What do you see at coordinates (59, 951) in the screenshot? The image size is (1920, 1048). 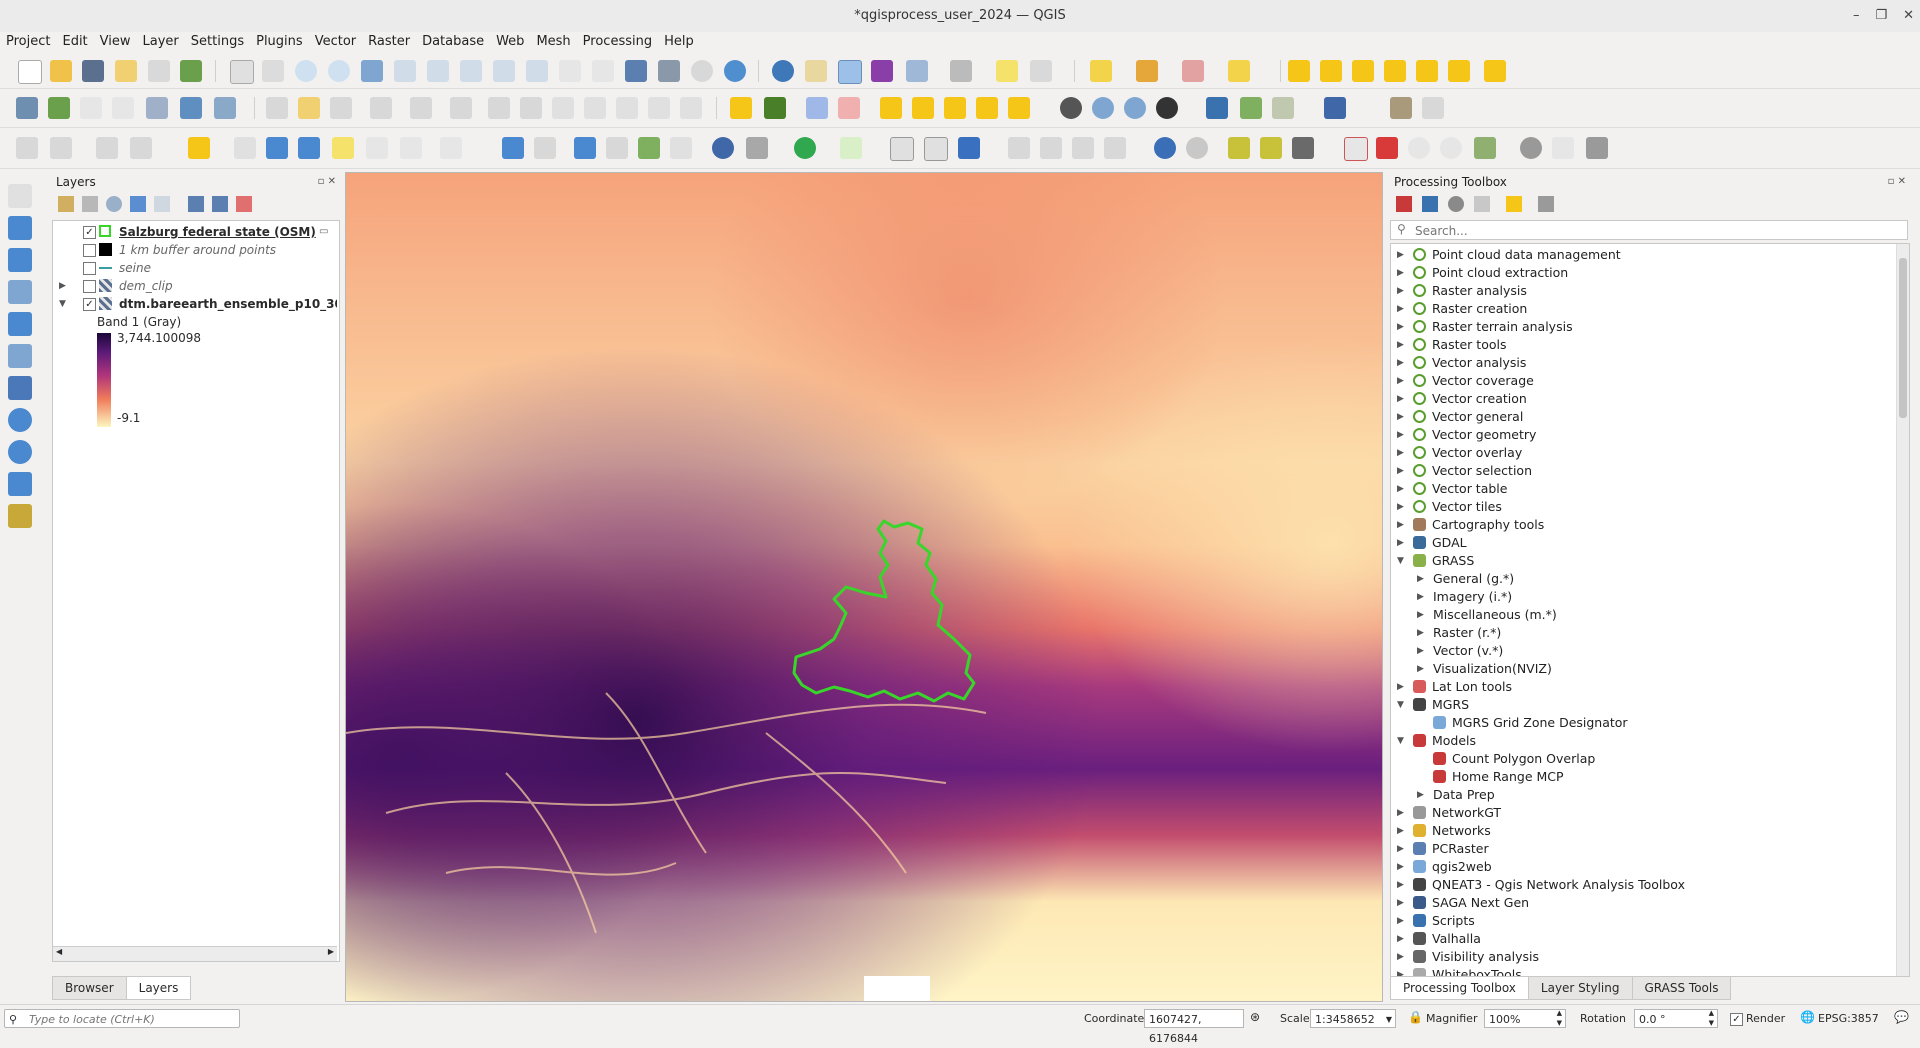 I see `scroll-left-icon: ◀` at bounding box center [59, 951].